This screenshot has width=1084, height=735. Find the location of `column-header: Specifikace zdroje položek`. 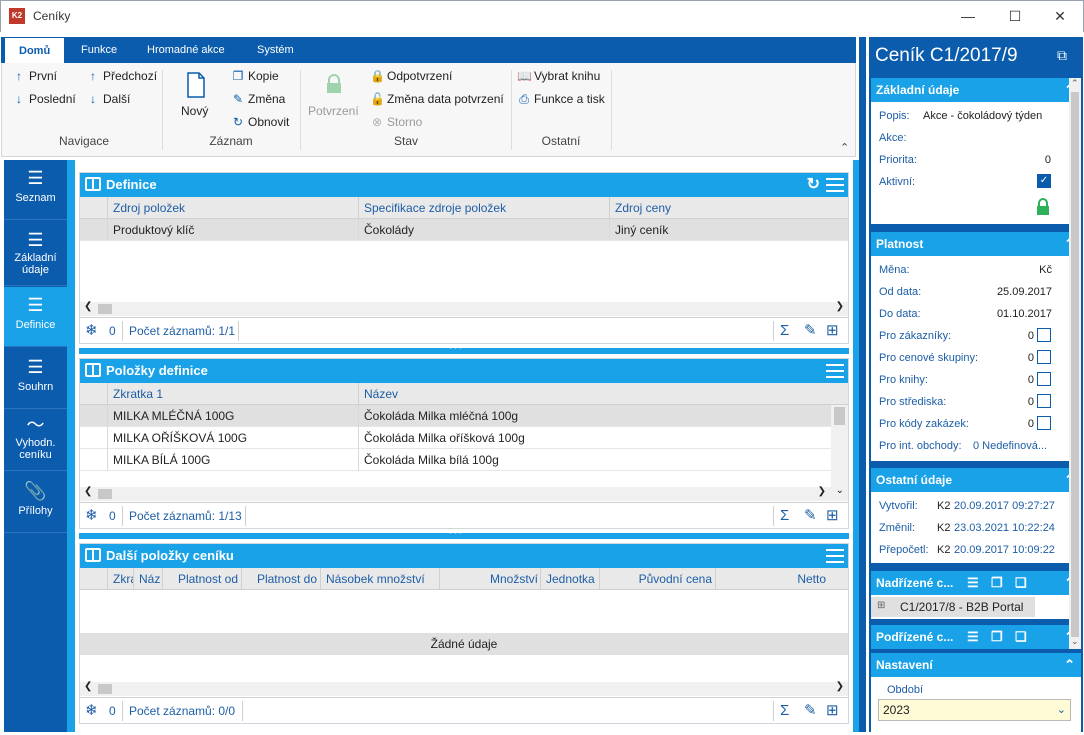

column-header: Specifikace zdroje položek is located at coordinates (484, 208).